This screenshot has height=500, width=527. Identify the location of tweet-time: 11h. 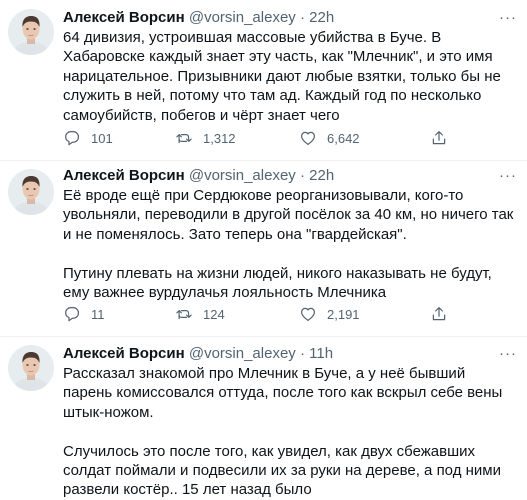
(321, 353).